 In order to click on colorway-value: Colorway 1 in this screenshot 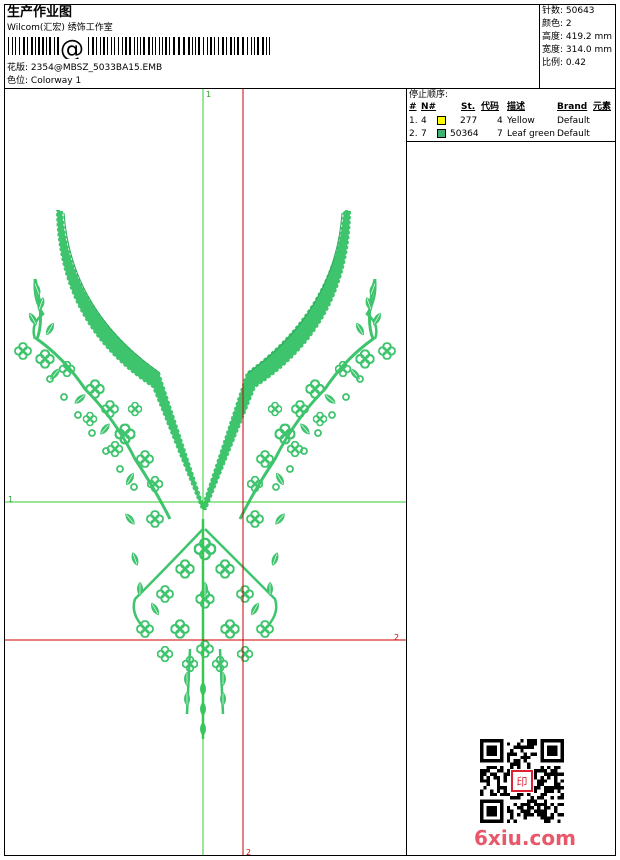, I will do `click(56, 81)`.